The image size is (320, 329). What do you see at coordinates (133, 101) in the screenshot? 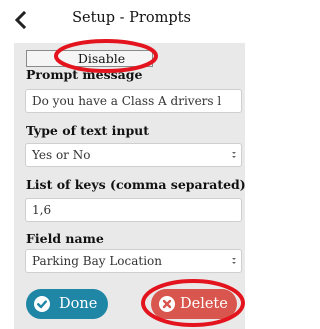
I see `prompt-message-input: Do you have a Class A drivers l` at bounding box center [133, 101].